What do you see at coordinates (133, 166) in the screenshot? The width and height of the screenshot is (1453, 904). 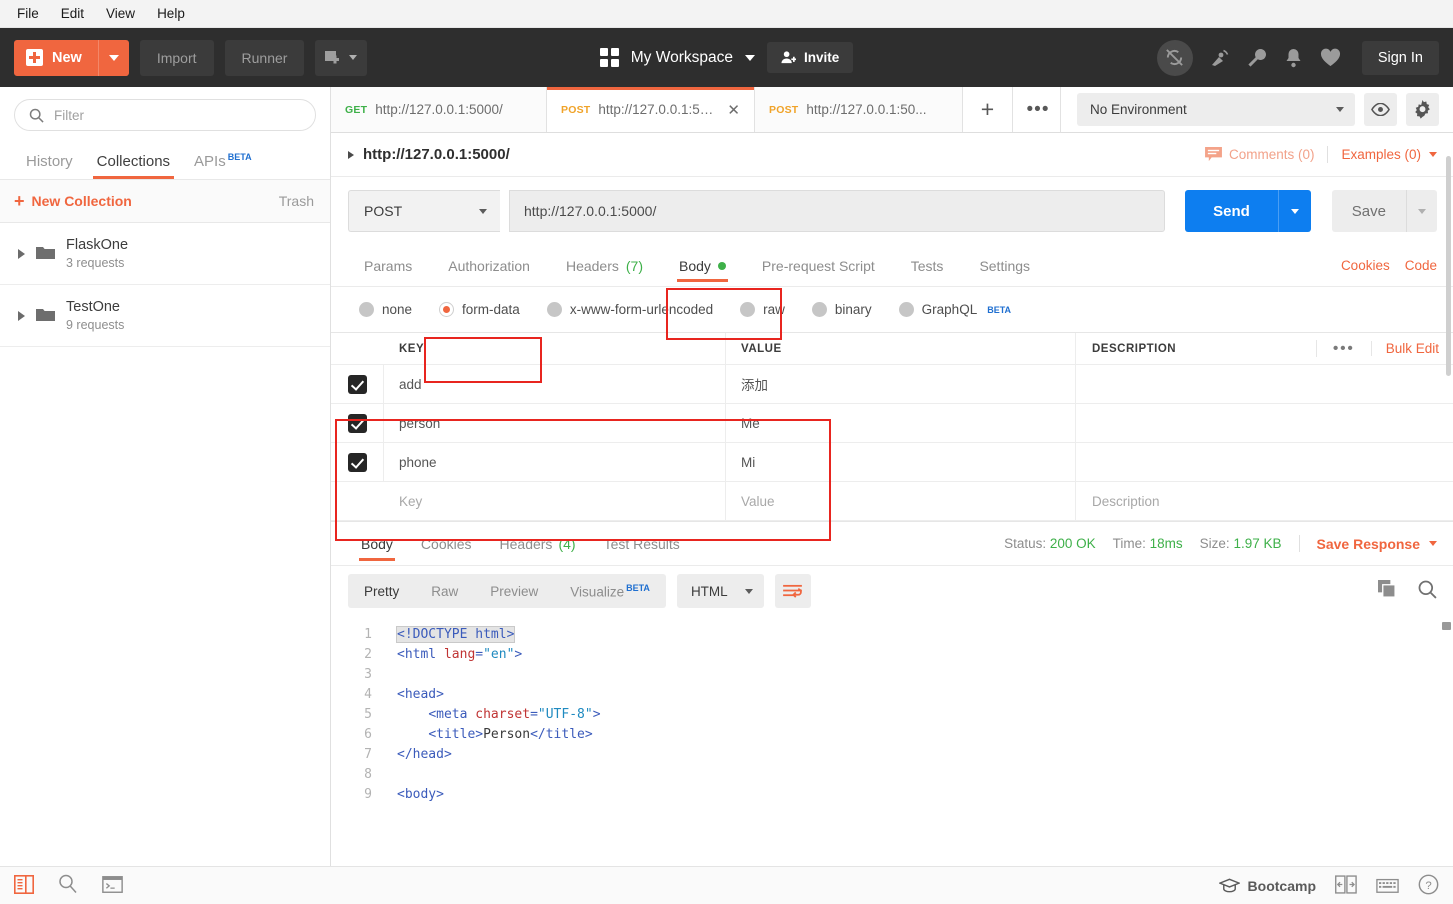 I see `sidebar-tab-collections: Collections` at bounding box center [133, 166].